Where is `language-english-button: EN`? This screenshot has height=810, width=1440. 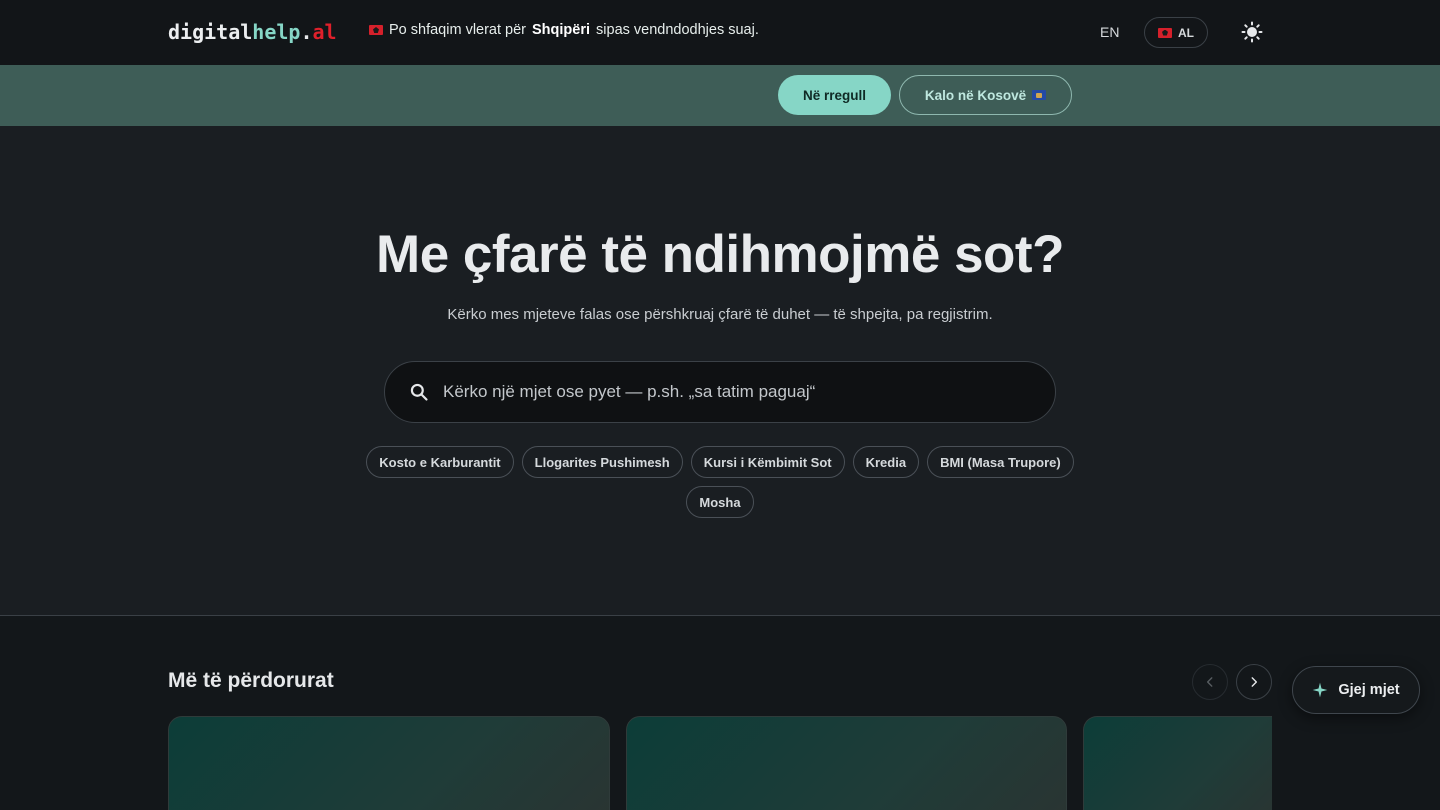 language-english-button: EN is located at coordinates (1109, 32).